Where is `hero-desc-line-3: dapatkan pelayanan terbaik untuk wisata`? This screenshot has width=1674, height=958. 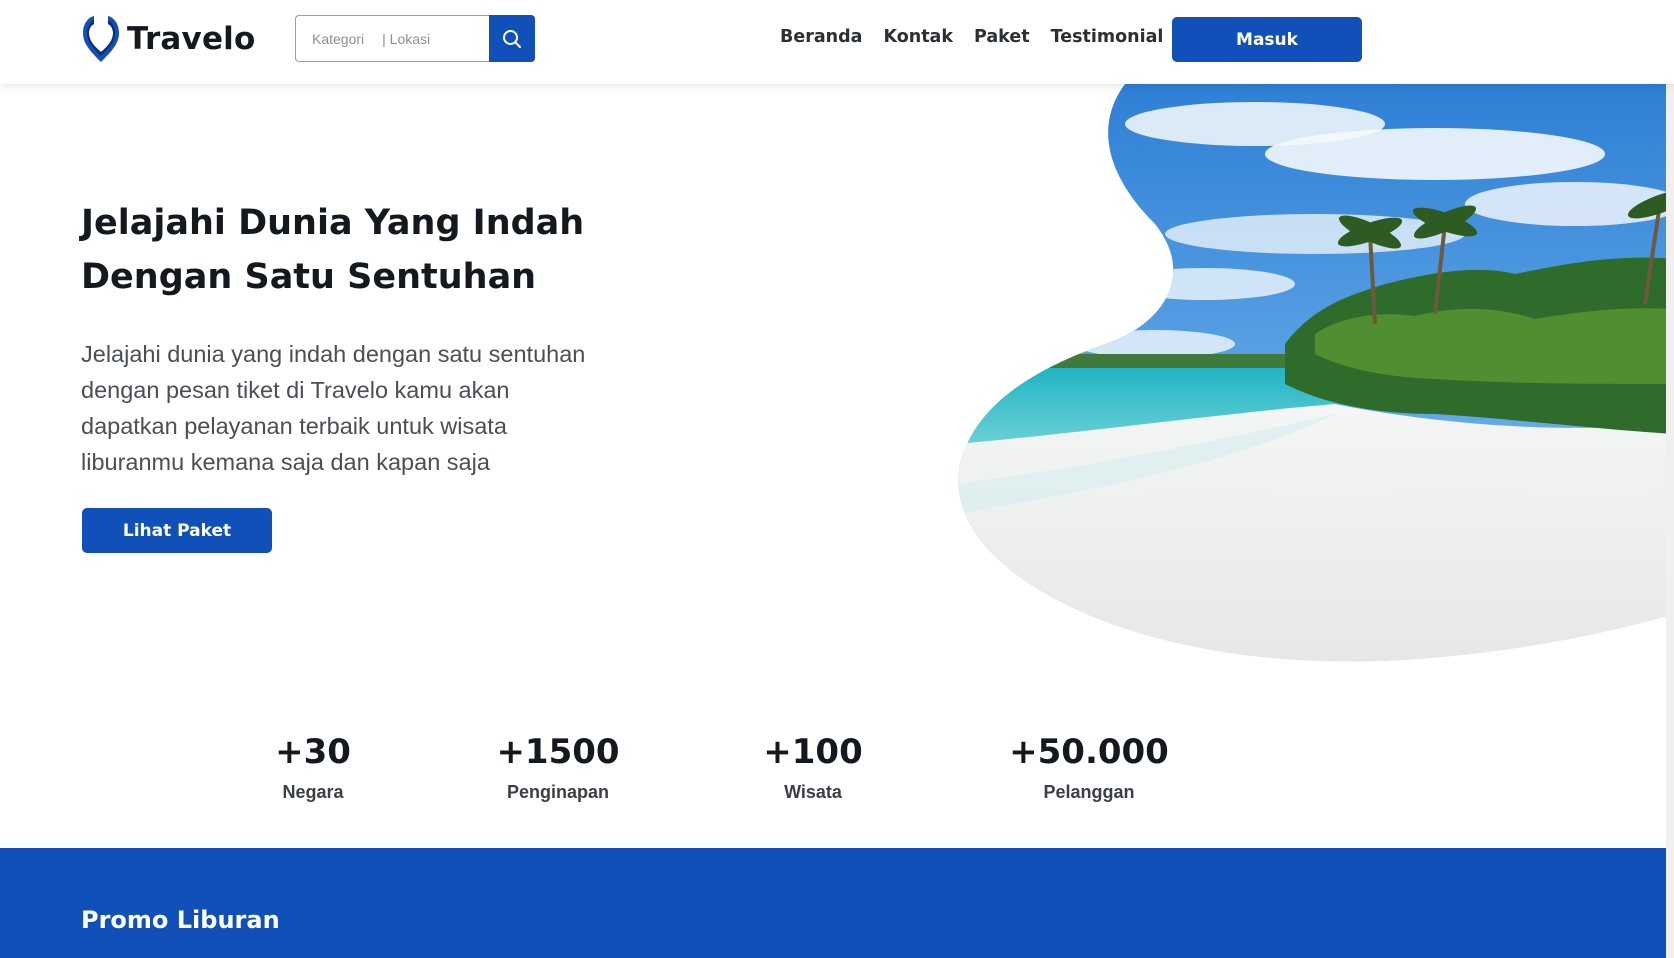 hero-desc-line-3: dapatkan pelayanan terbaik untuk wisata is located at coordinates (294, 426).